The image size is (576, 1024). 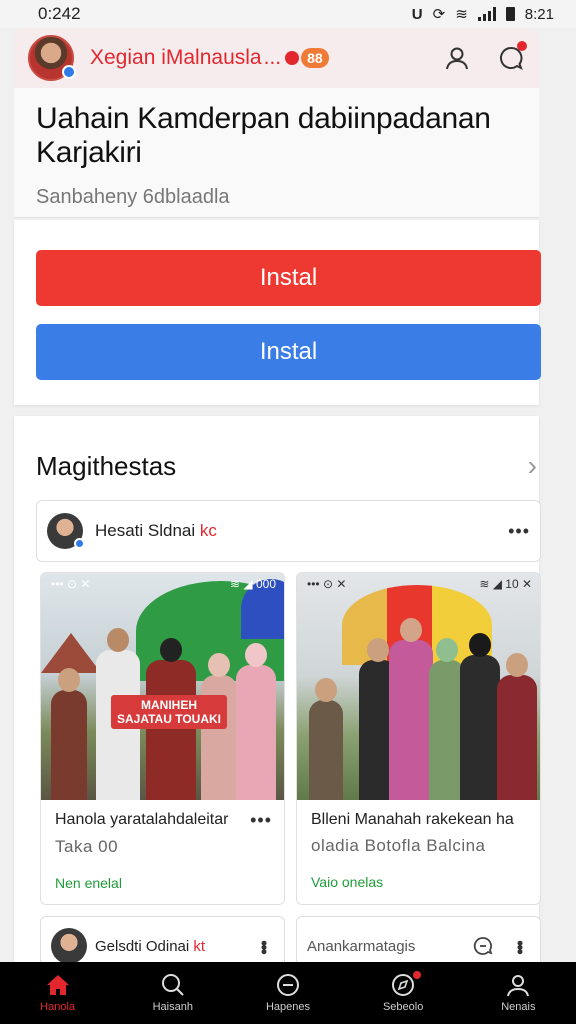 I want to click on wifi-icon: ≋, so click(x=461, y=14).